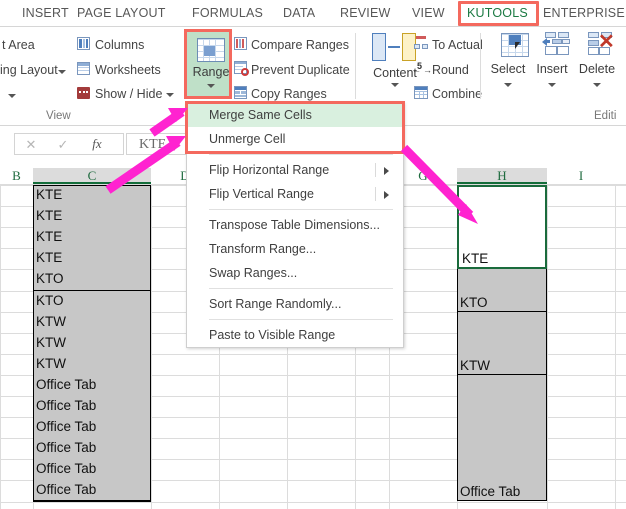  What do you see at coordinates (168, 122) in the screenshot?
I see `arrow-range-to-menu` at bounding box center [168, 122].